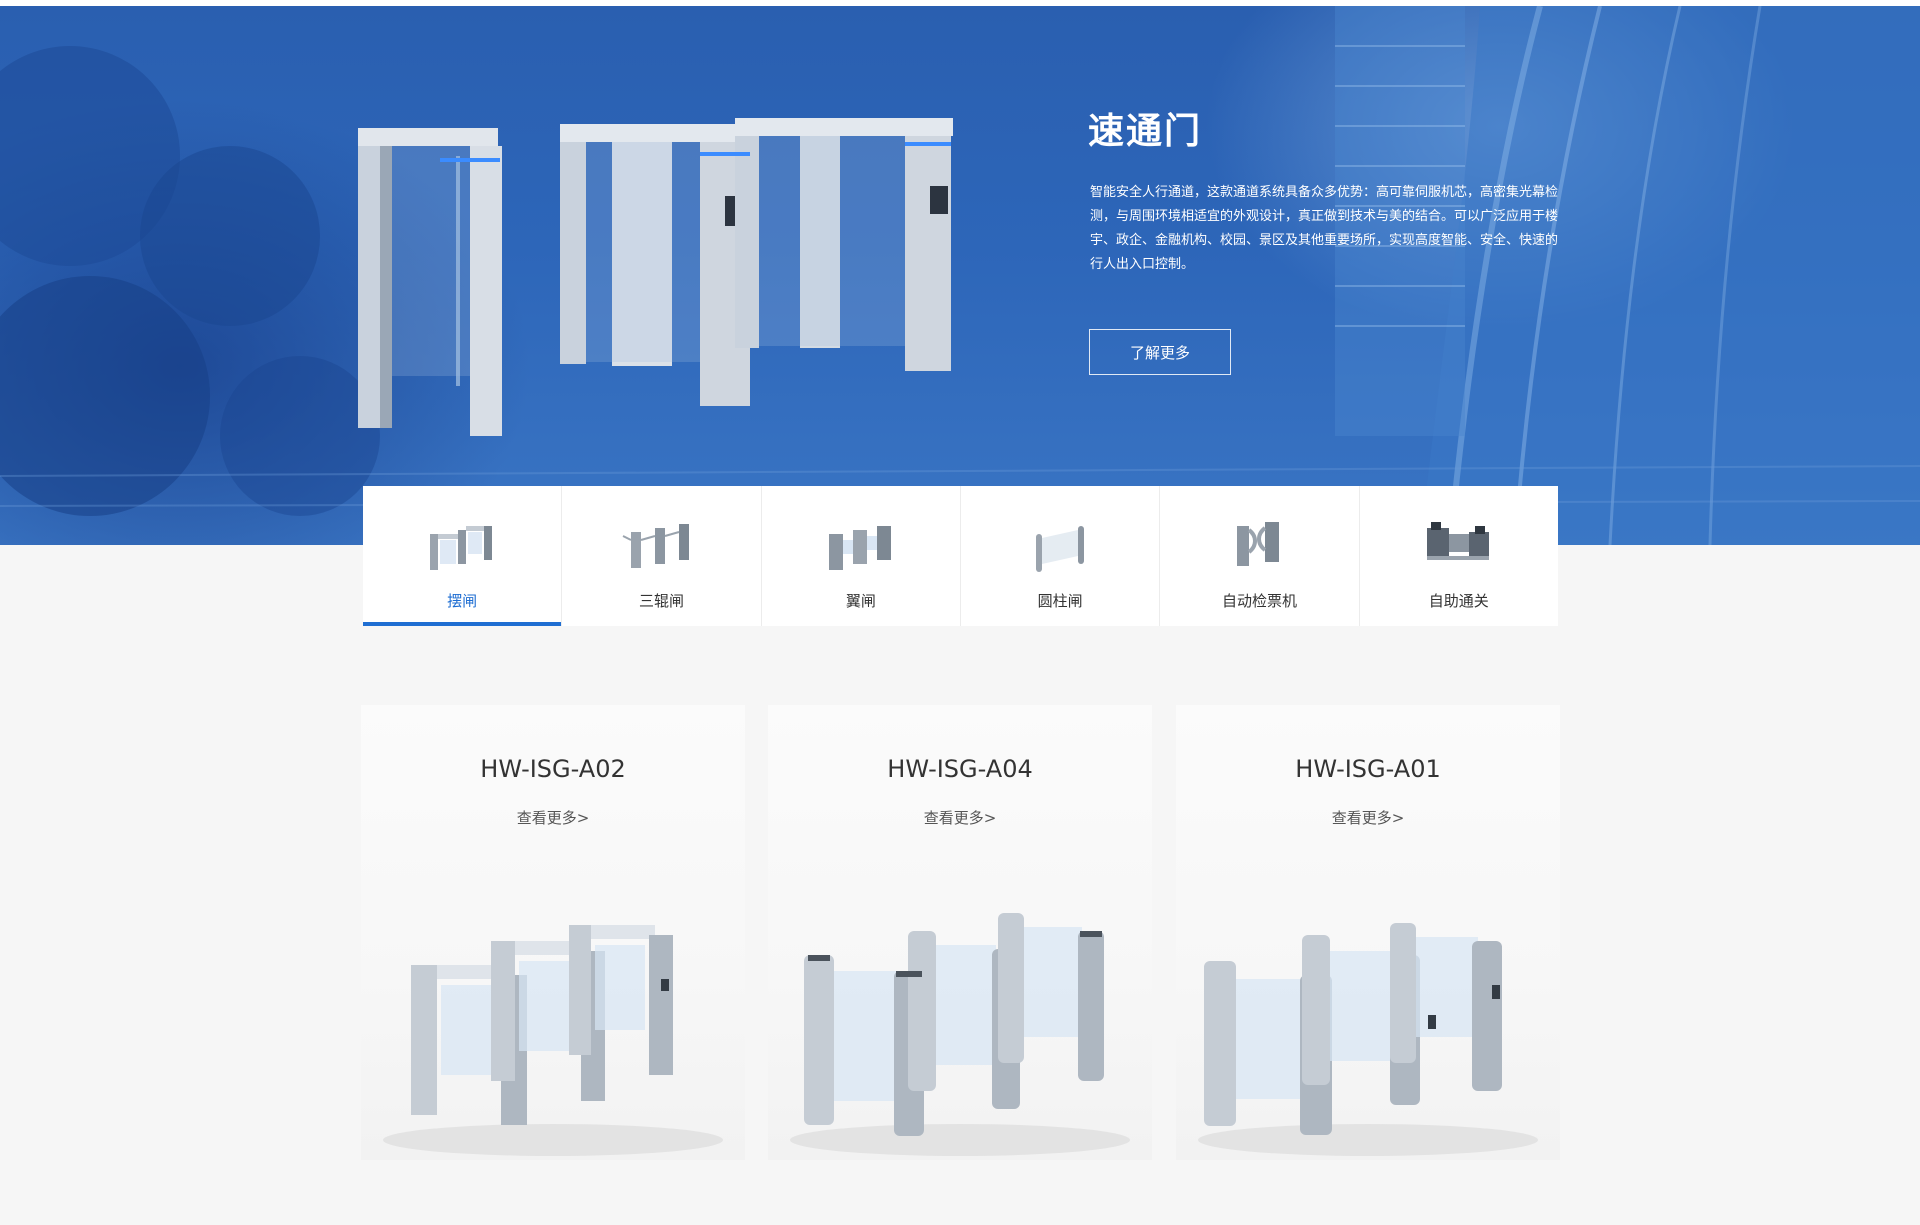 The image size is (1920, 1225). What do you see at coordinates (661, 601) in the screenshot?
I see `tab-label: 三辊闸` at bounding box center [661, 601].